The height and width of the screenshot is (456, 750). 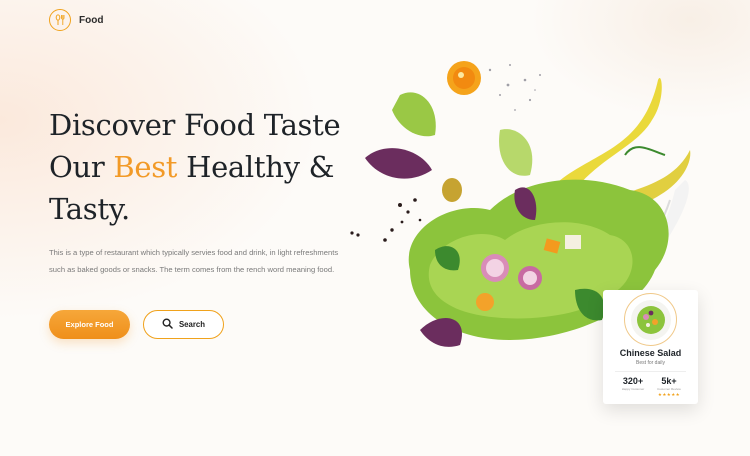 What do you see at coordinates (89, 209) in the screenshot?
I see `headline-line-3: Tasty.` at bounding box center [89, 209].